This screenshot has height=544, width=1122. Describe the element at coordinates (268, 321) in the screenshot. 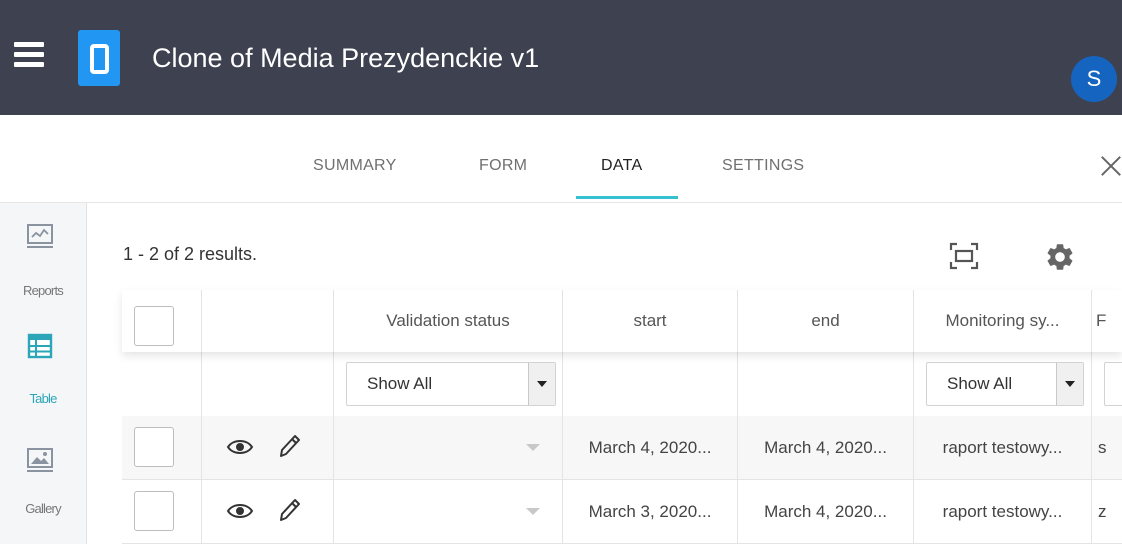

I see `actions-header` at that location.